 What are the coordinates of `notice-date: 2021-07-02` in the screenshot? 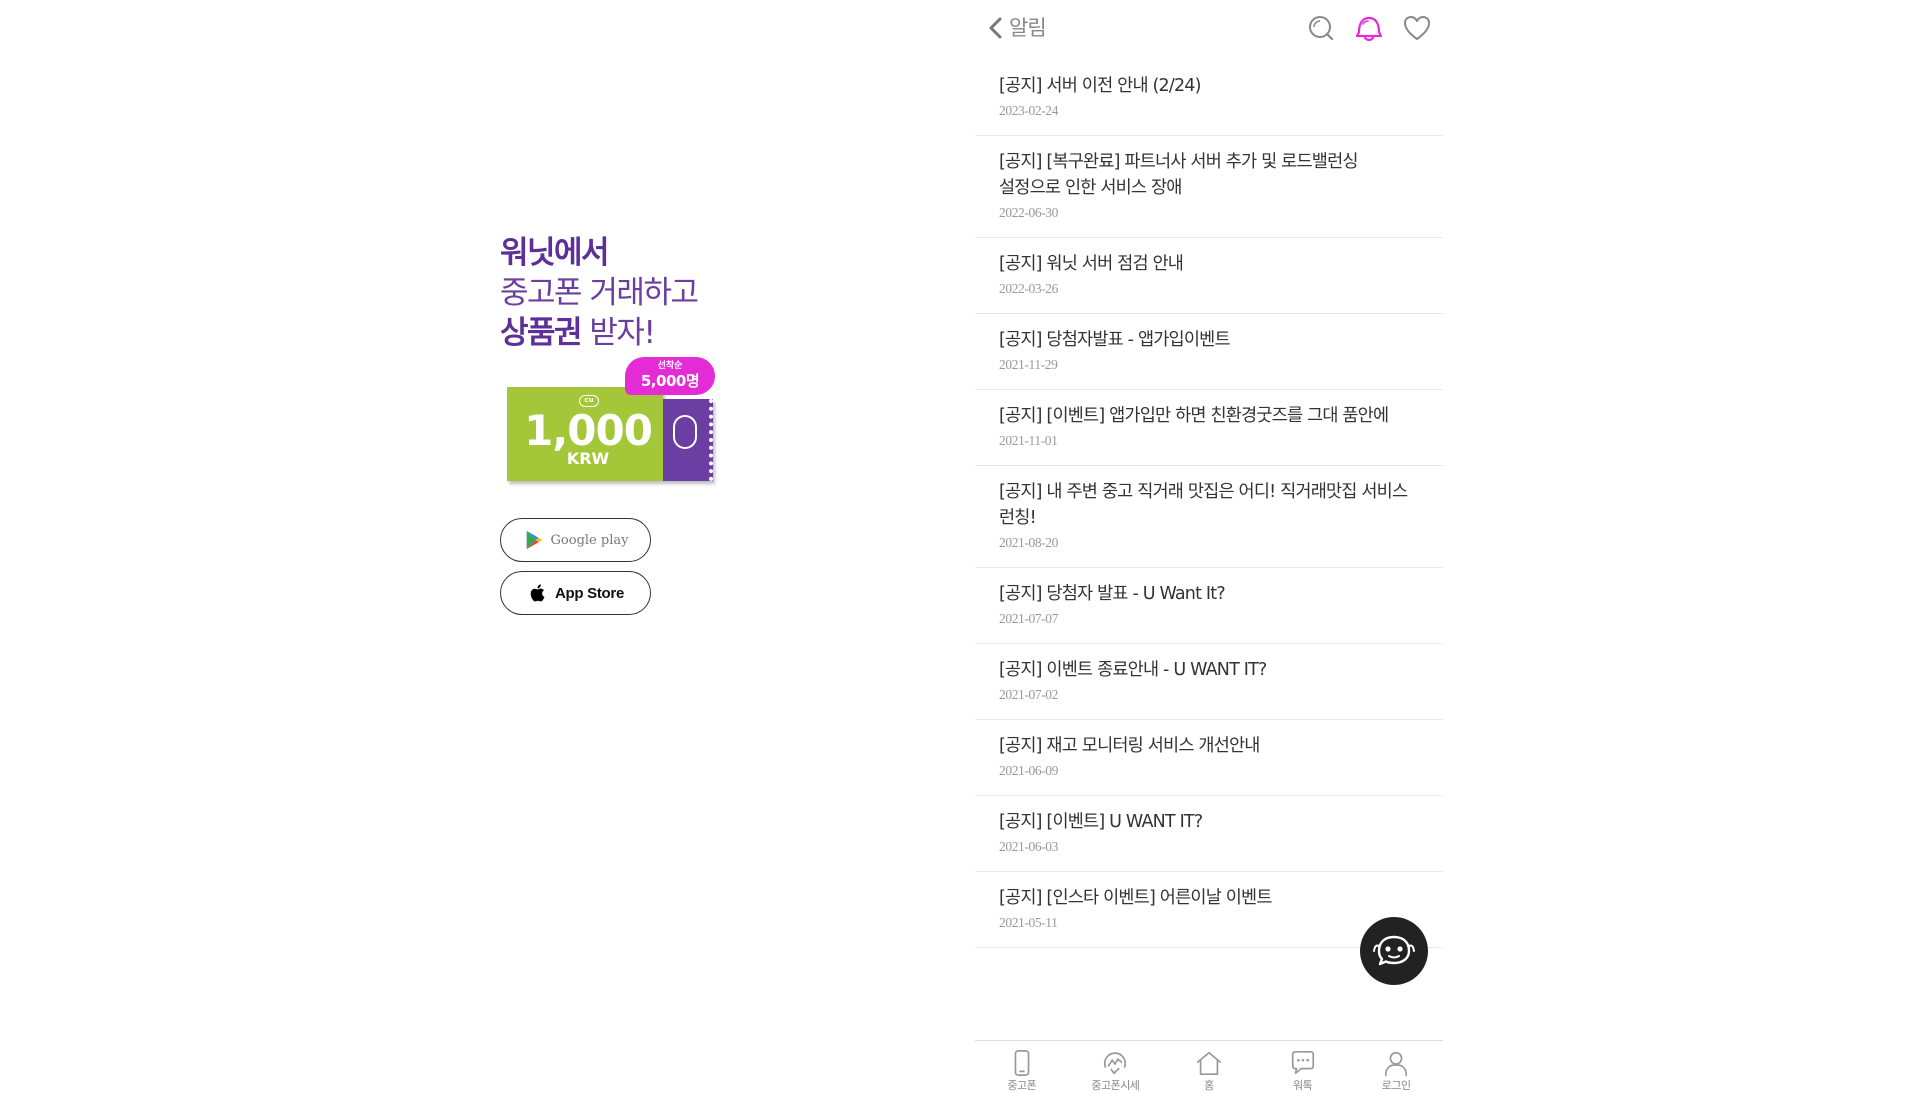 It's located at (1028, 694).